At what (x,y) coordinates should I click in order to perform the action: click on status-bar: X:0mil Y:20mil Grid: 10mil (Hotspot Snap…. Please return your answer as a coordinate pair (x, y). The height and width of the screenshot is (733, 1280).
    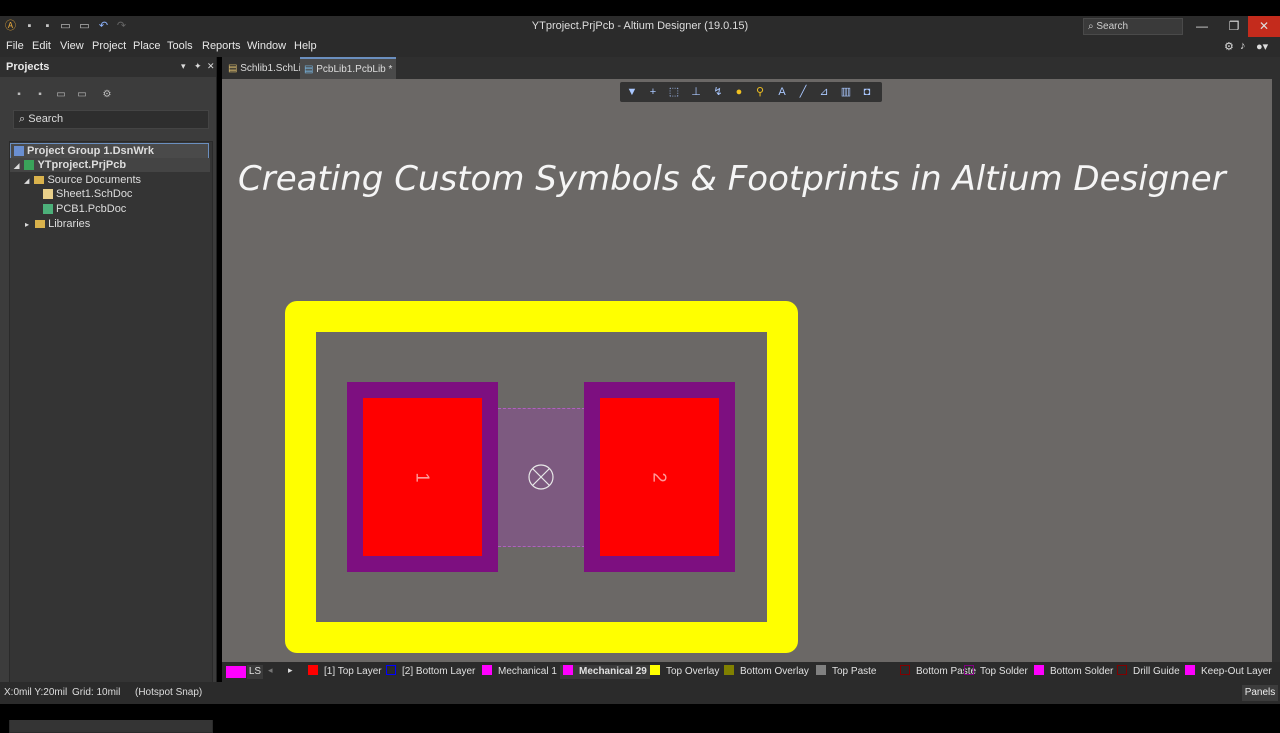
    Looking at the image, I should click on (640, 693).